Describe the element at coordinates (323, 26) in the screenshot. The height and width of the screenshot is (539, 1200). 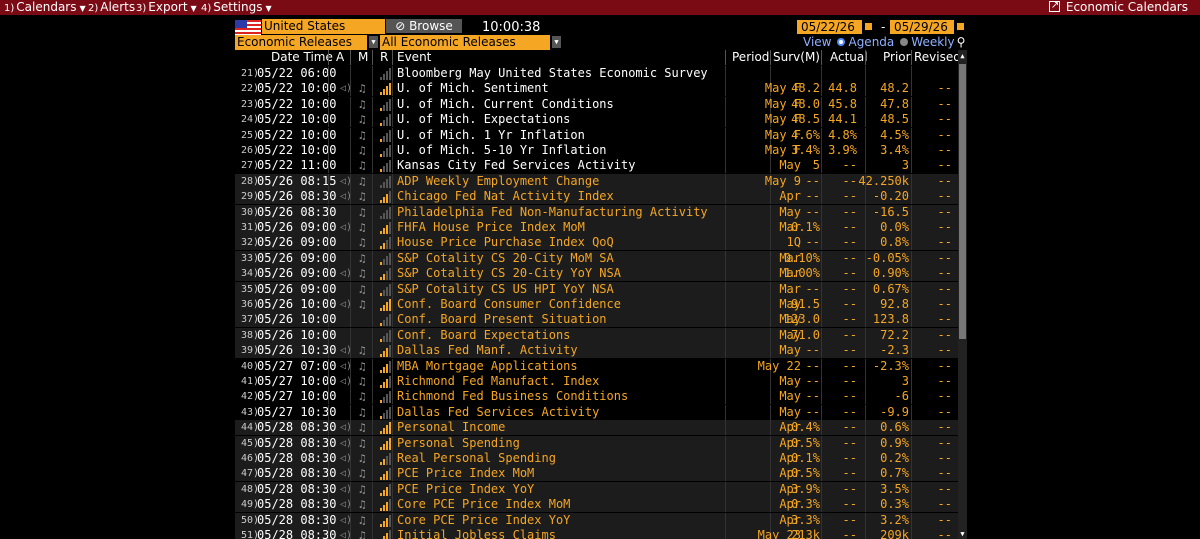
I see `country-field: United States` at that location.